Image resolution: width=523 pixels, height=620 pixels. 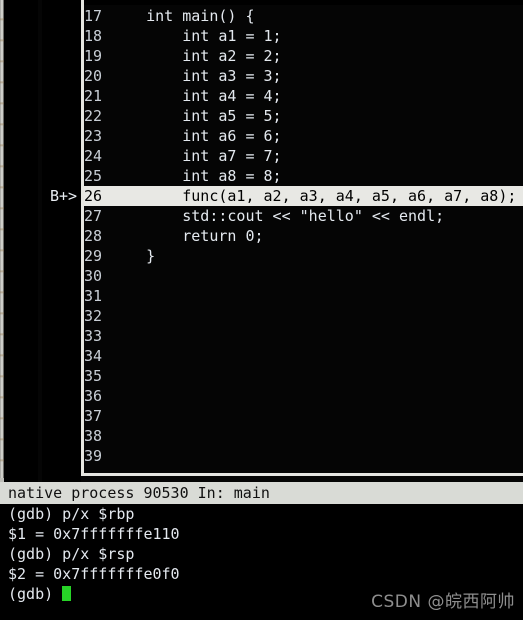 What do you see at coordinates (303, 376) in the screenshot?
I see `source-line-35: 35` at bounding box center [303, 376].